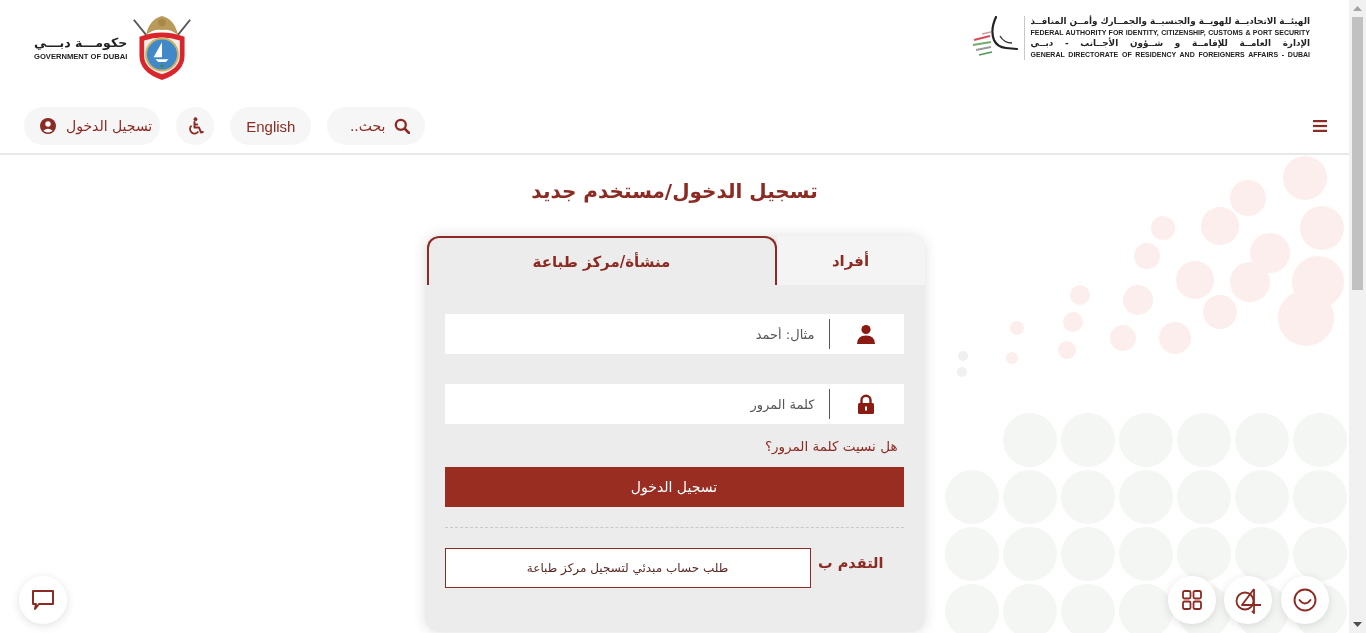 This screenshot has width=1366, height=633. I want to click on apply-label: التقدم ب, so click(851, 563).